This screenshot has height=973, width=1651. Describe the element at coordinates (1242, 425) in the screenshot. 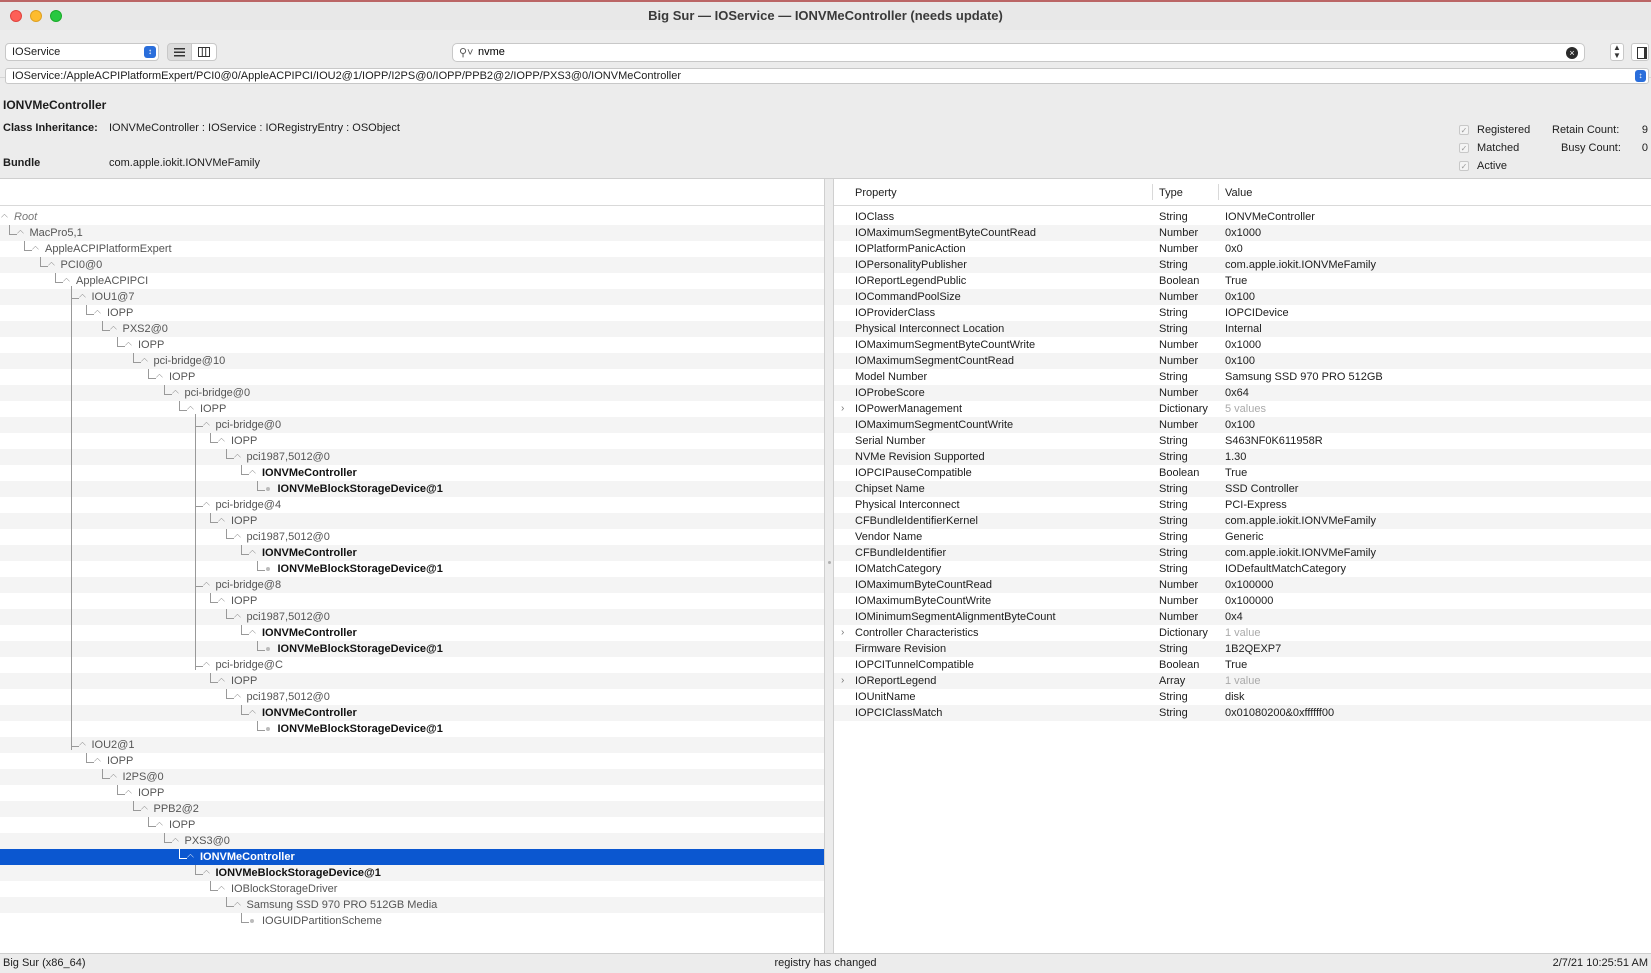

I see `property-row: IOMaximumSegmentCountWrite Number 0x100` at that location.